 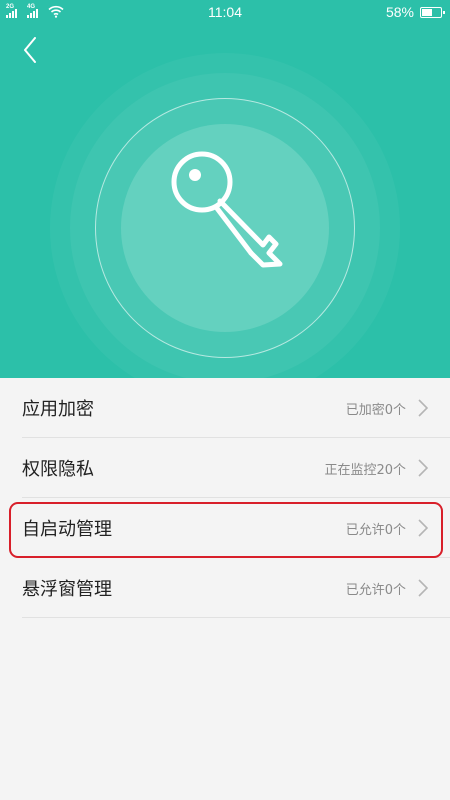 I want to click on menu-item-value: 正在监控20个, so click(x=365, y=470).